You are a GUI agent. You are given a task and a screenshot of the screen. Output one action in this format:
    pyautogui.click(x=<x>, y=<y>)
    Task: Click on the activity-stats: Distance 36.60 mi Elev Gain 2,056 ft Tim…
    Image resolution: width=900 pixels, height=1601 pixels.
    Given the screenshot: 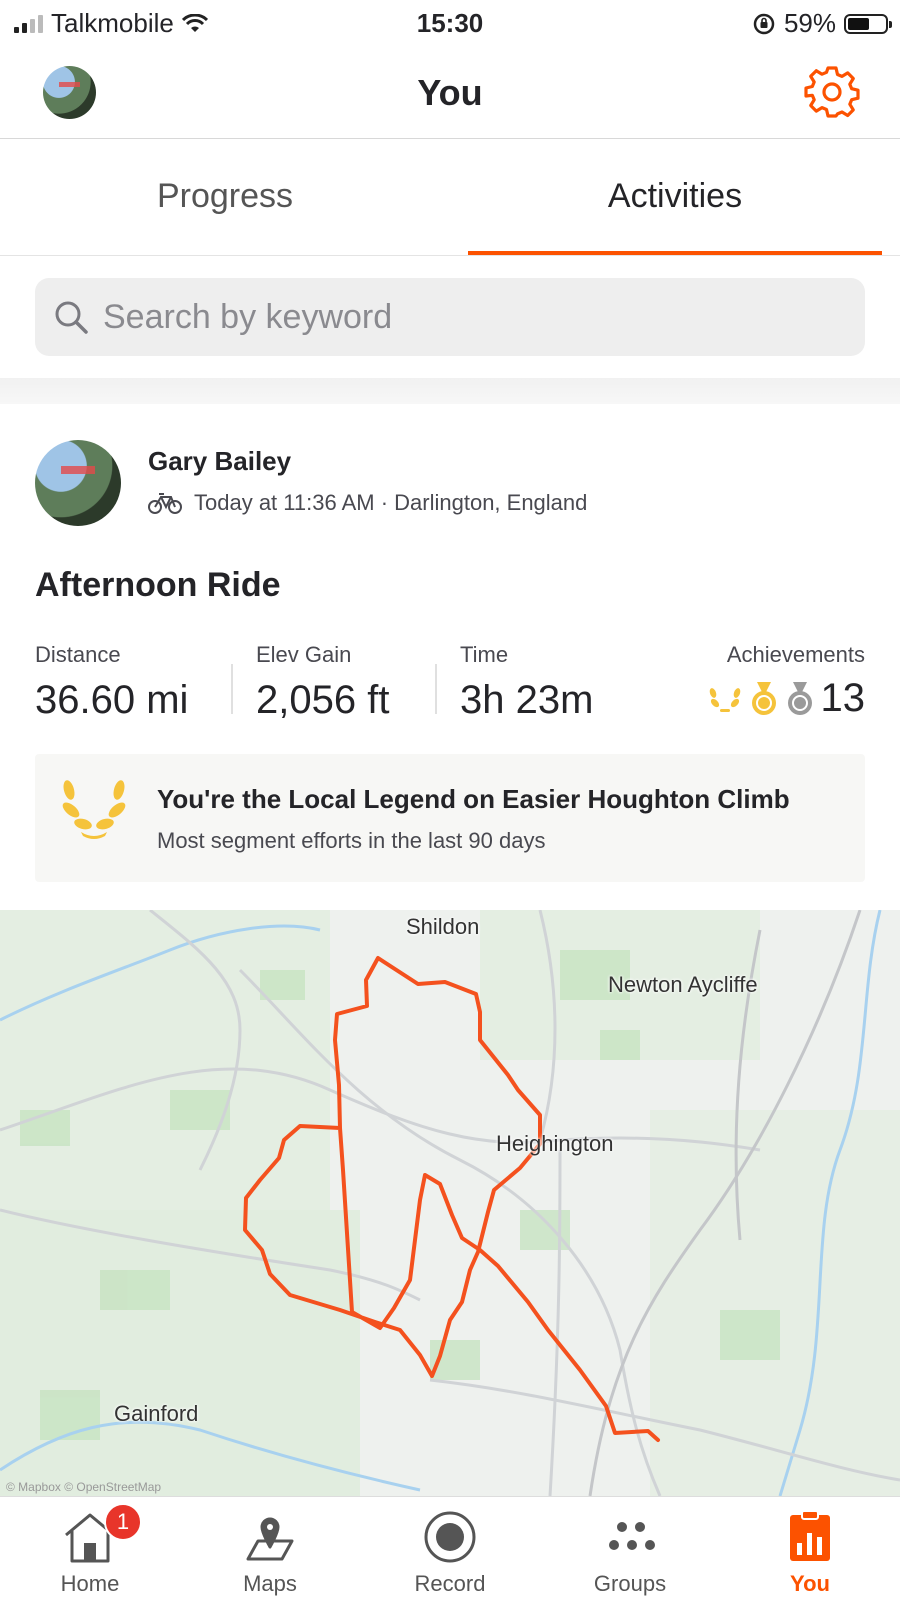 What is the action you would take?
    pyautogui.click(x=450, y=682)
    